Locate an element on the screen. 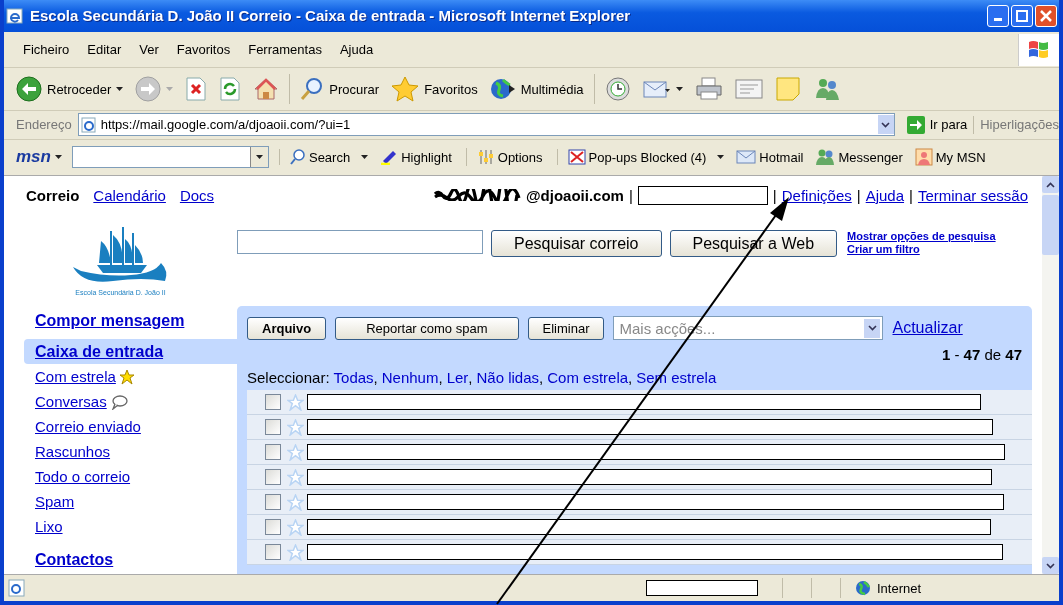  toolbar-button: Pop-ups Blocked (4) is located at coordinates (642, 157).